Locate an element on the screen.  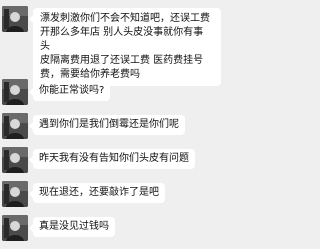
message-bubble: 你能正常谈吗? is located at coordinates (69, 91).